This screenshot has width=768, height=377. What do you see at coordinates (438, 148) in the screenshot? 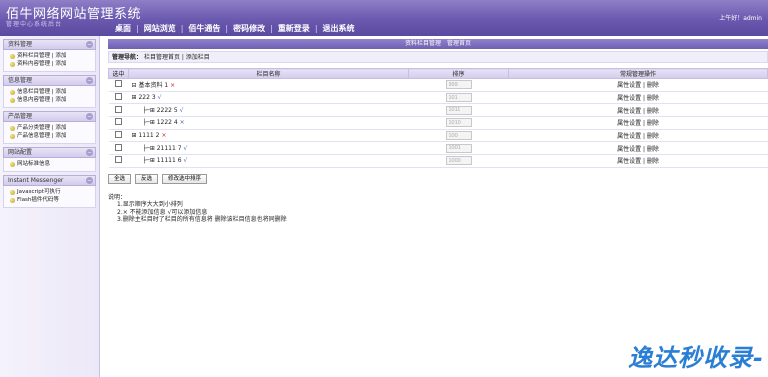
I see `table-row: ├─⊞ 21111 7 √ 属性设置 | 删除` at bounding box center [438, 148].